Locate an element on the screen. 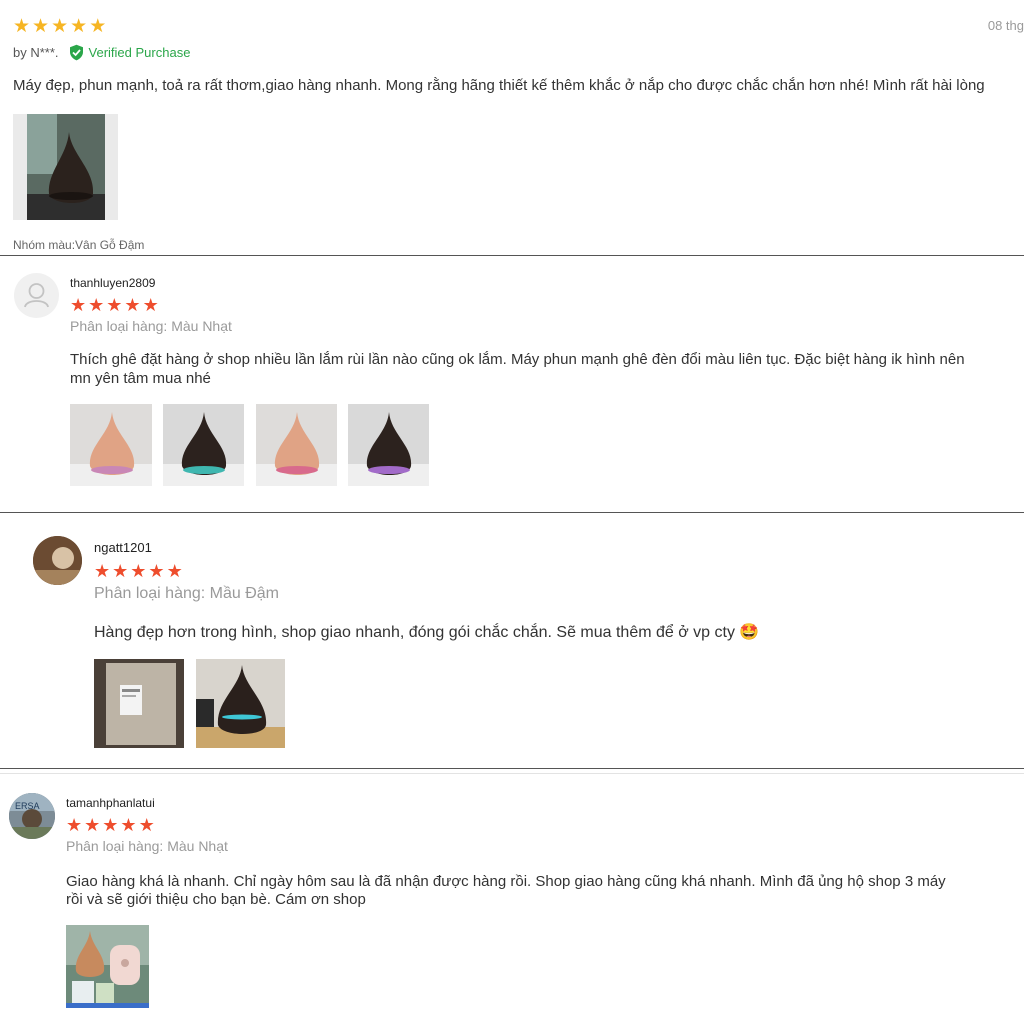 This screenshot has height=1024, width=1024. review-author-row: by N***. Verified Purchase is located at coordinates (101, 52).